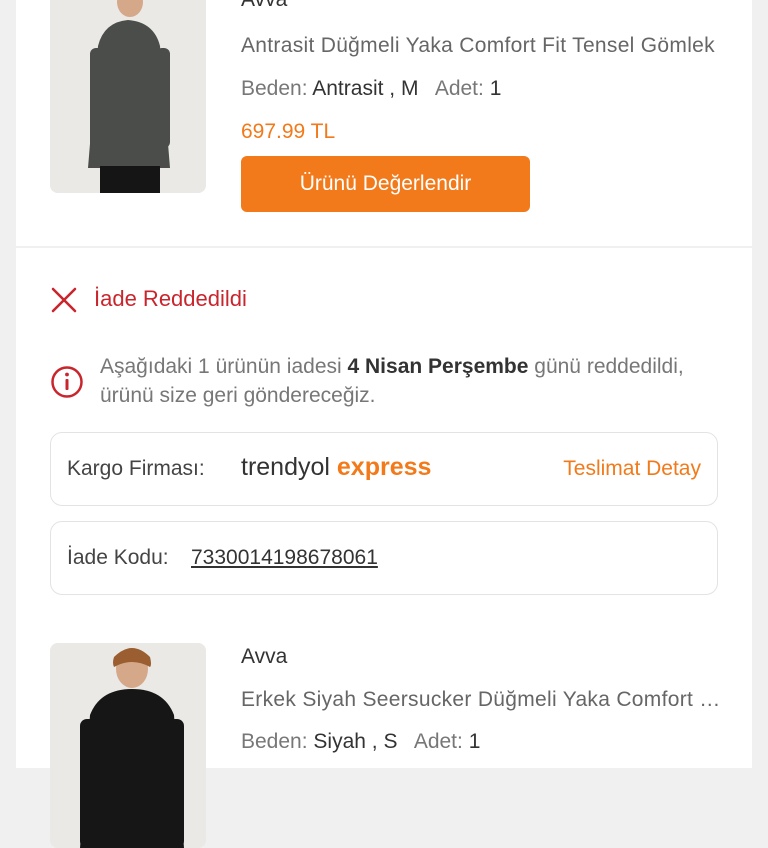 This screenshot has width=768, height=848. What do you see at coordinates (365, 88) in the screenshot?
I see `size-value: Antrasit , M` at bounding box center [365, 88].